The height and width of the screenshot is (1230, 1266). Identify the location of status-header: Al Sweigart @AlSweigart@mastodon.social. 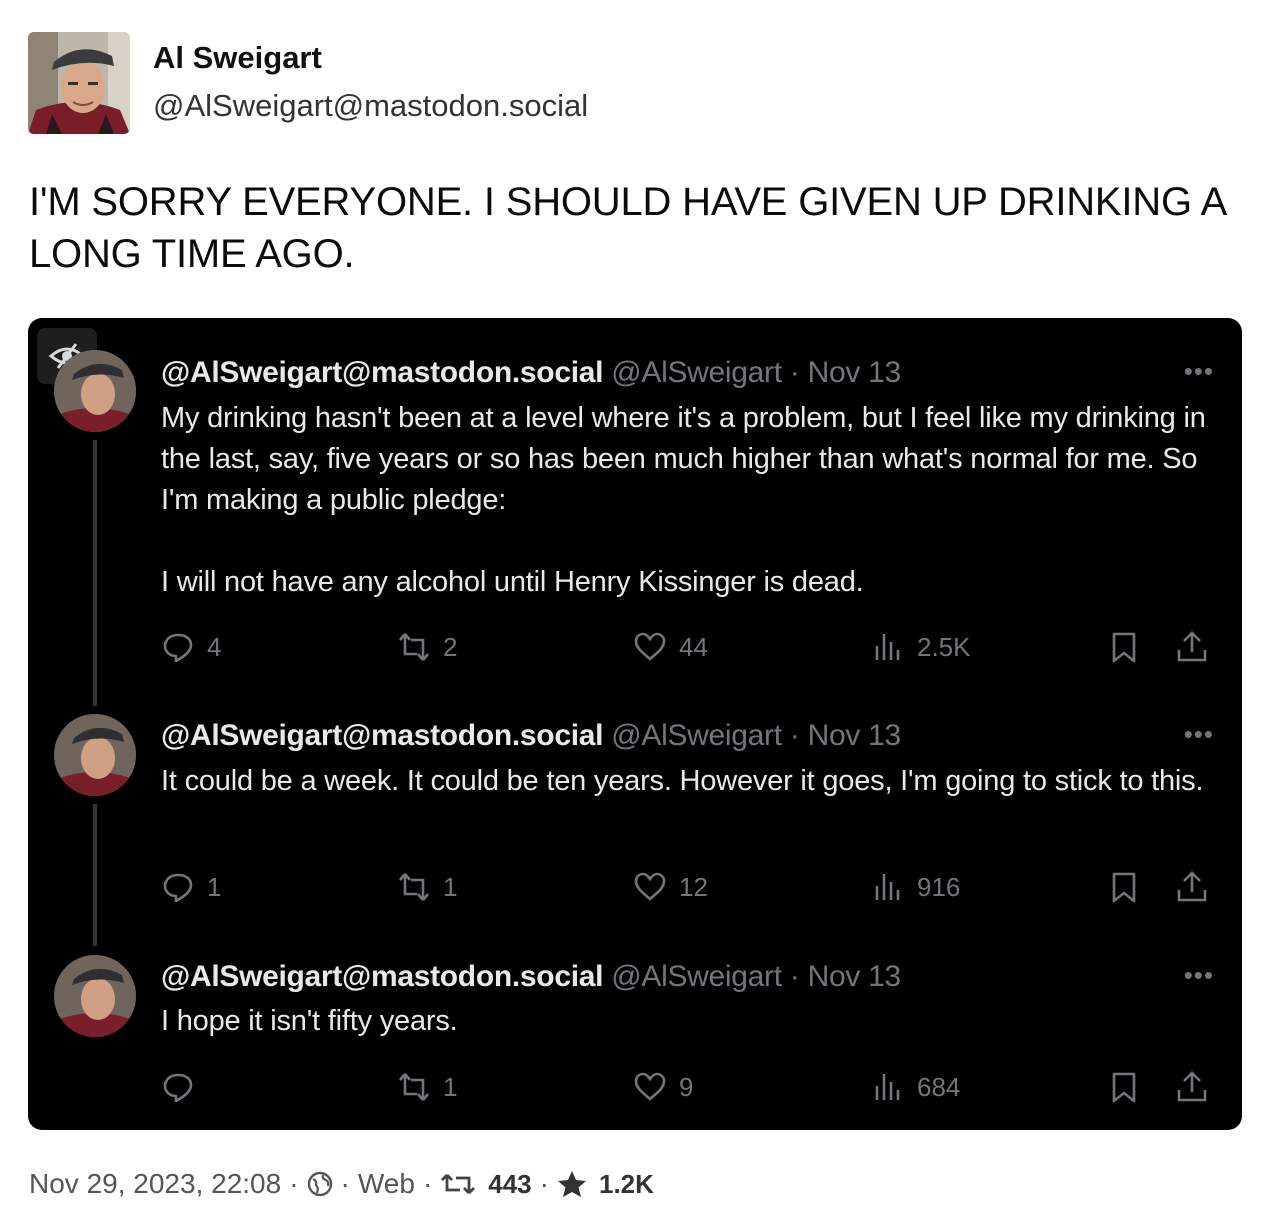
(478, 83).